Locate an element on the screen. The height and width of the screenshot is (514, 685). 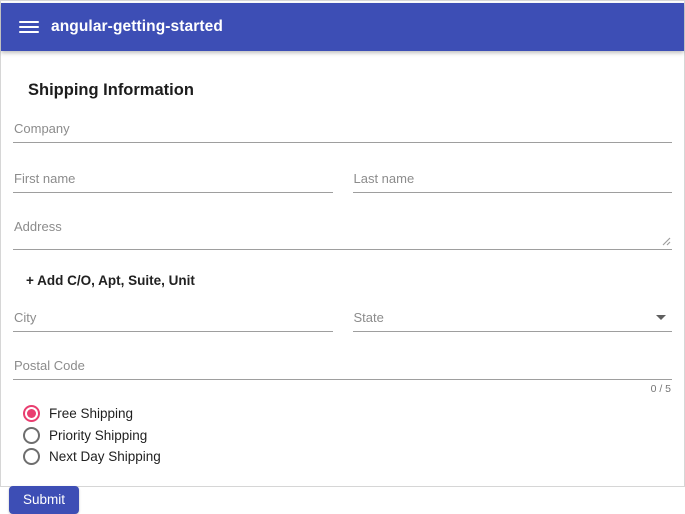
app-title: angular-getting-started is located at coordinates (137, 26).